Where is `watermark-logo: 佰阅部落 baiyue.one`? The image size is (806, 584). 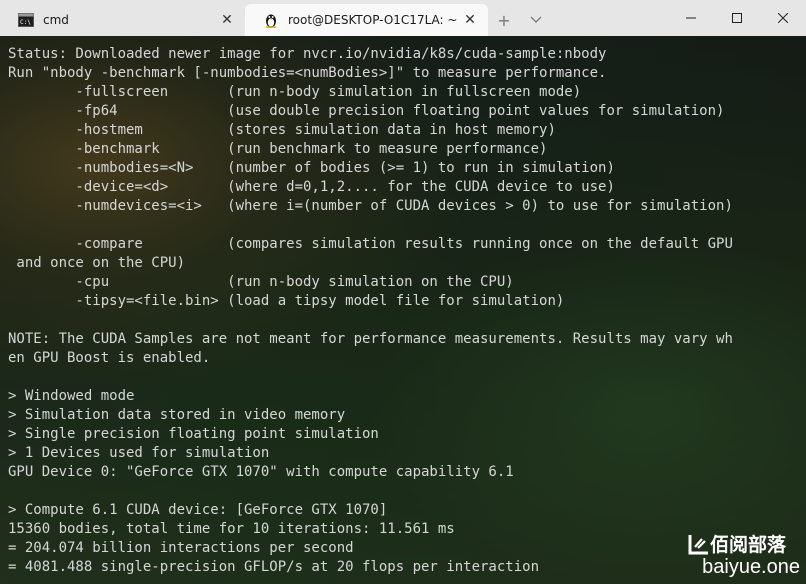
watermark-logo: 佰阅部落 baiyue.one is located at coordinates (744, 556).